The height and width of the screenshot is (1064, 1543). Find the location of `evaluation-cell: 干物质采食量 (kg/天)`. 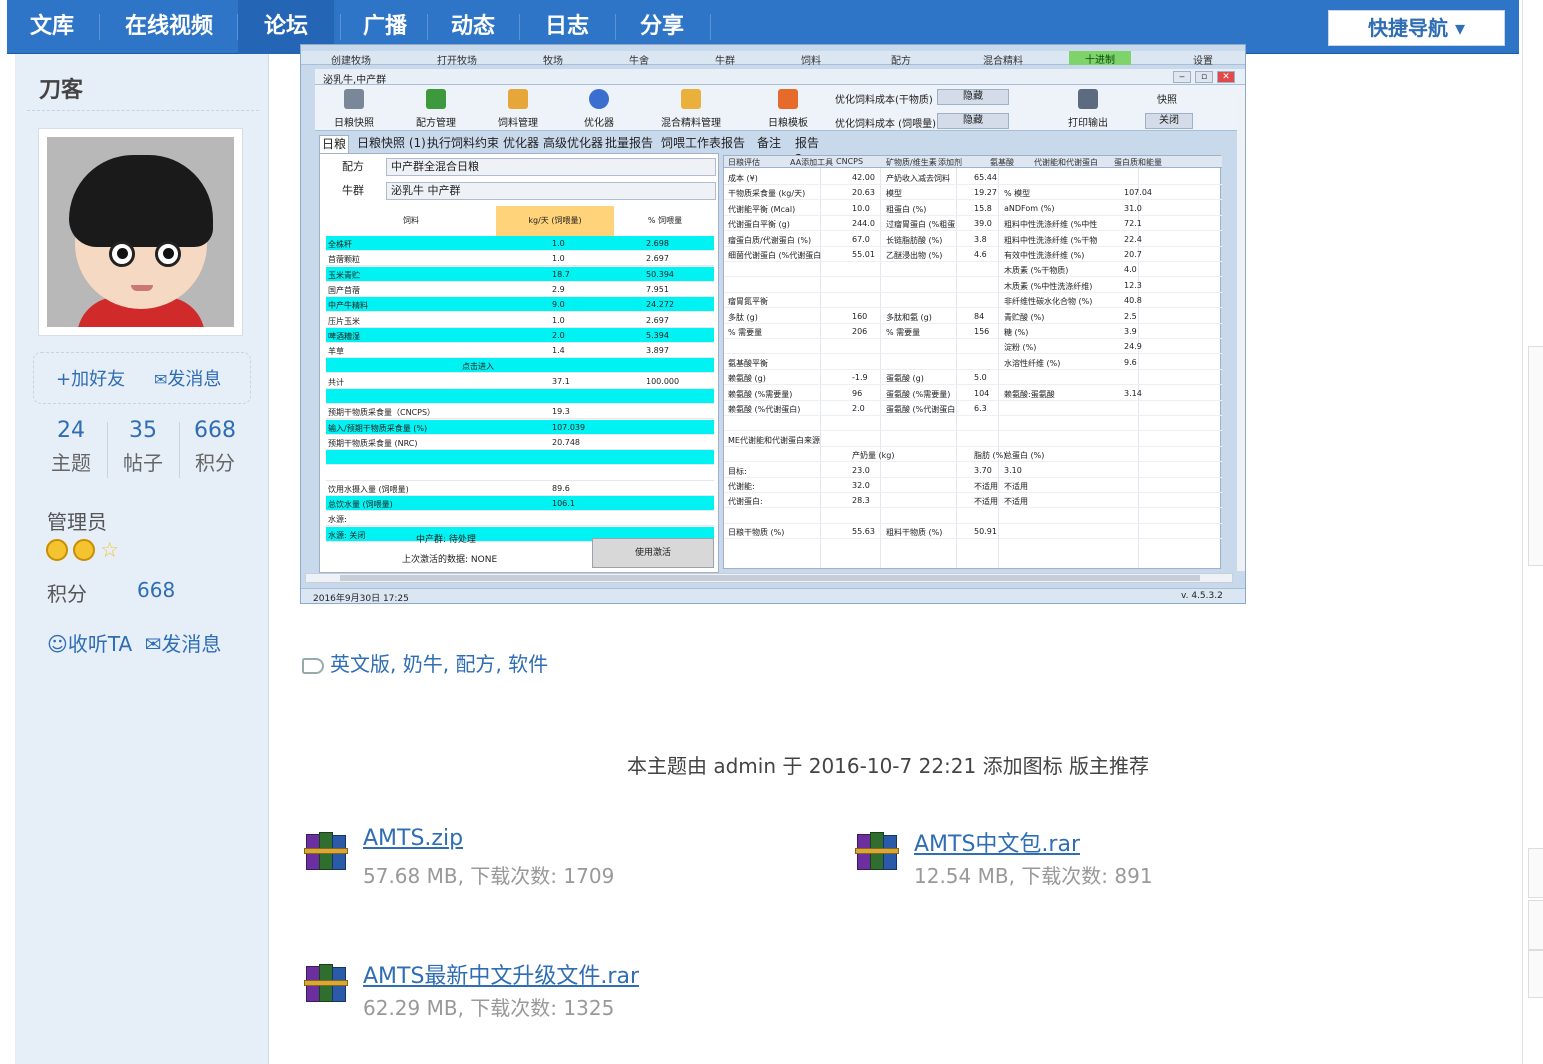

evaluation-cell: 干物质采食量 (kg/天) is located at coordinates (767, 194).